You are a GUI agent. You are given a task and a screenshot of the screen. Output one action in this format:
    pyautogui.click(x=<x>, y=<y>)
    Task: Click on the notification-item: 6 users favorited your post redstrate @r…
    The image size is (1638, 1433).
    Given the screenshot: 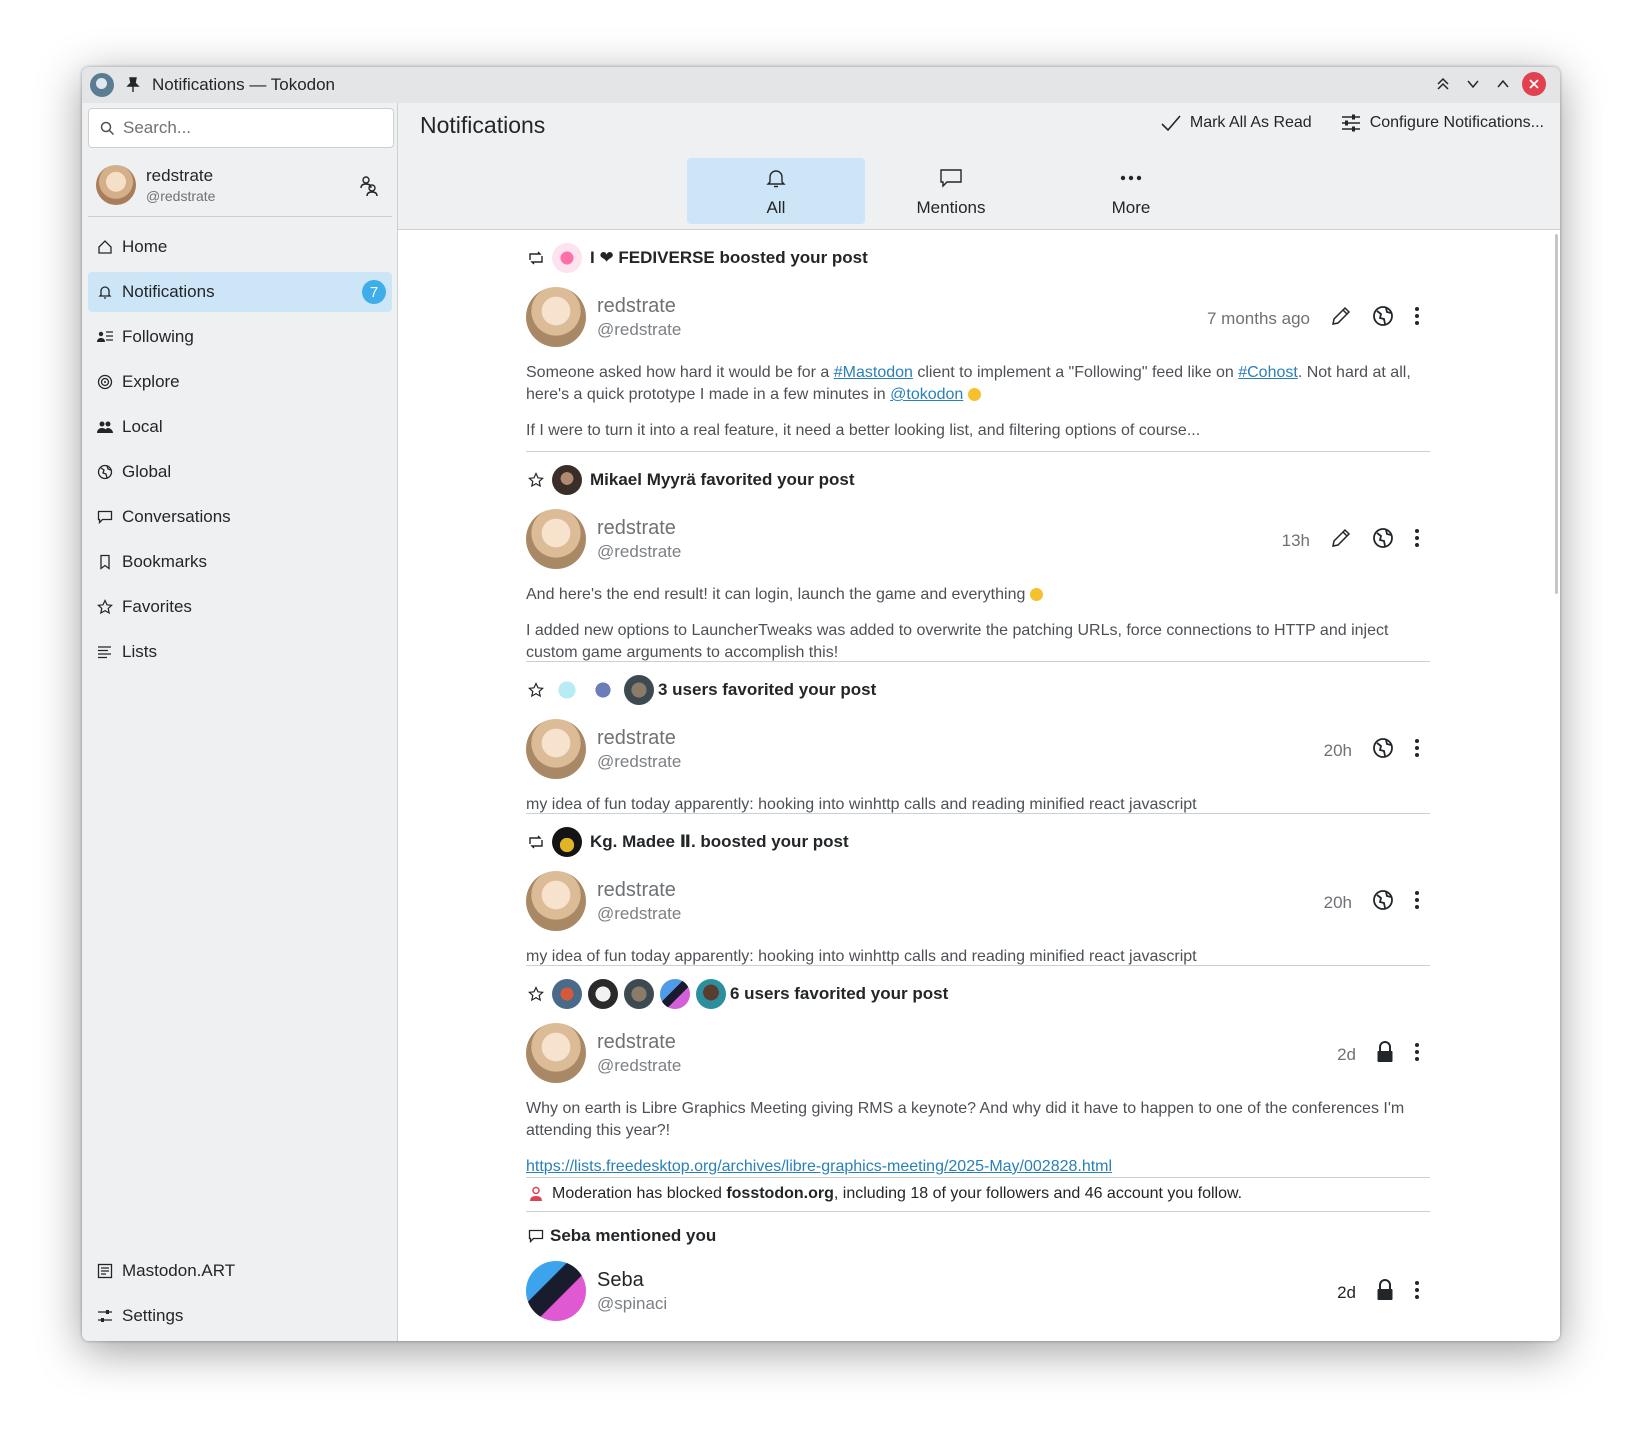 What is the action you would take?
    pyautogui.click(x=978, y=1072)
    